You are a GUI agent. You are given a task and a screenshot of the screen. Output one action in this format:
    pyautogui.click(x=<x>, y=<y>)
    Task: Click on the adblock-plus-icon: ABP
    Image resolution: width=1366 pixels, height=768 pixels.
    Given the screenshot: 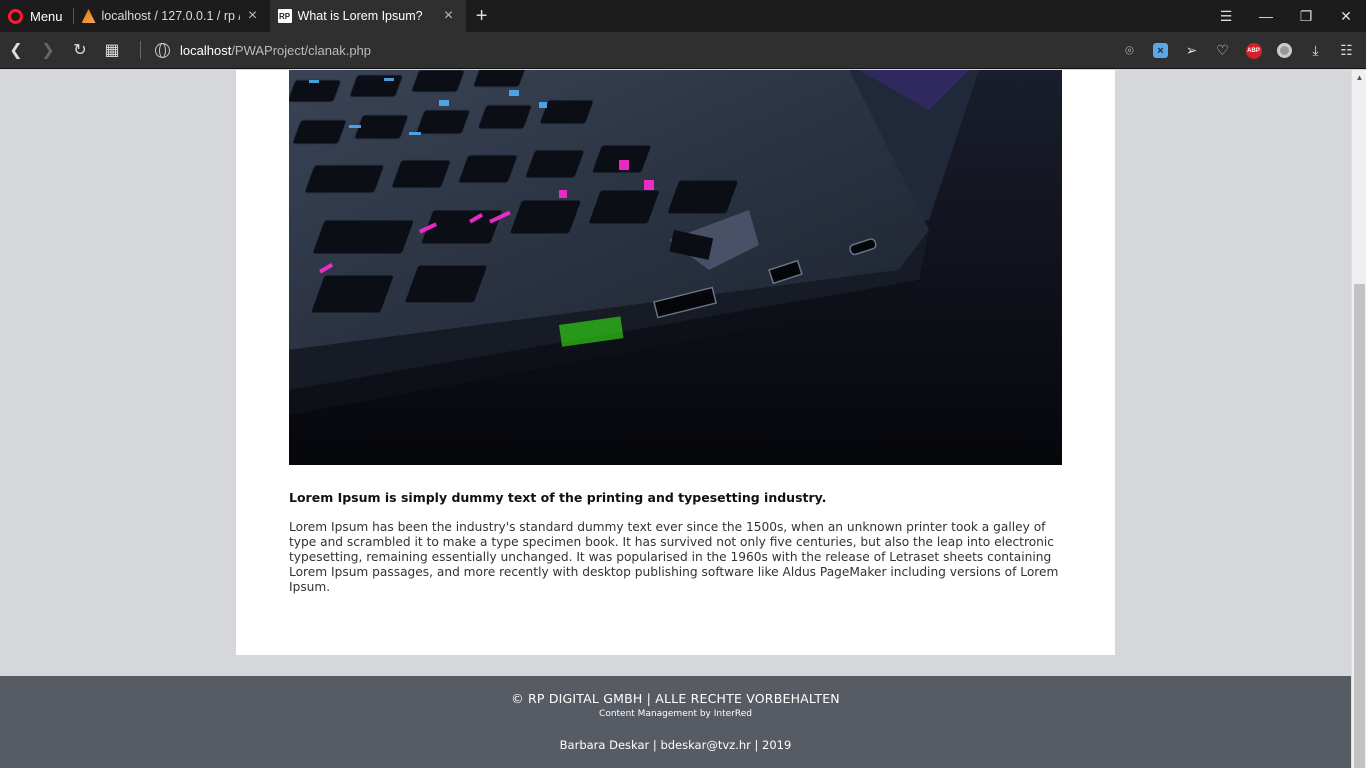 What is the action you would take?
    pyautogui.click(x=1253, y=50)
    